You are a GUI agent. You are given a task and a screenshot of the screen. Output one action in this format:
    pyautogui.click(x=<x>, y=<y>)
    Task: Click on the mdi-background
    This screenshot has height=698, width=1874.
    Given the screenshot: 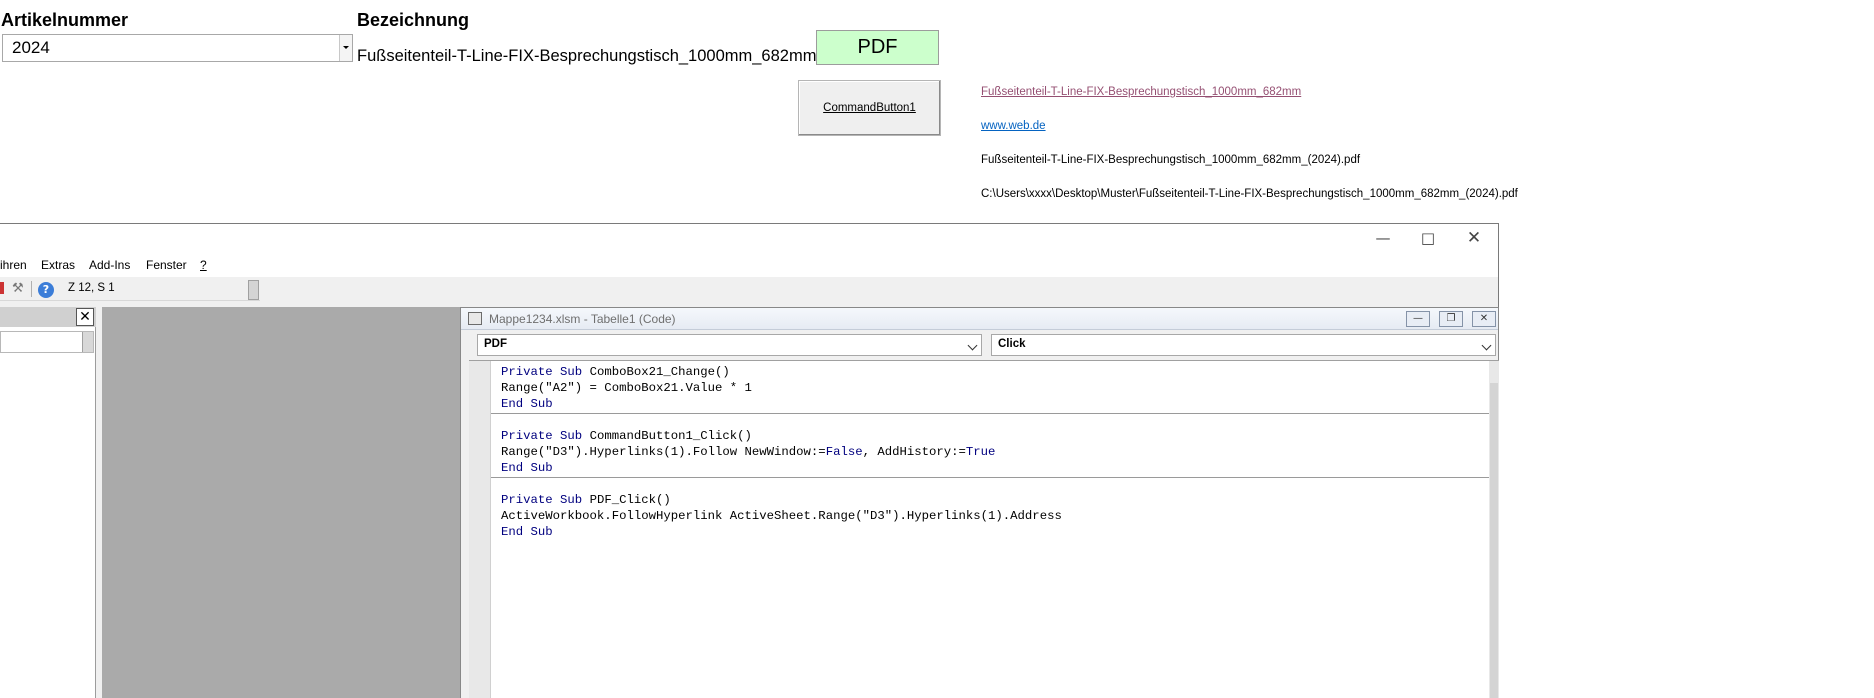 What is the action you would take?
    pyautogui.click(x=281, y=502)
    